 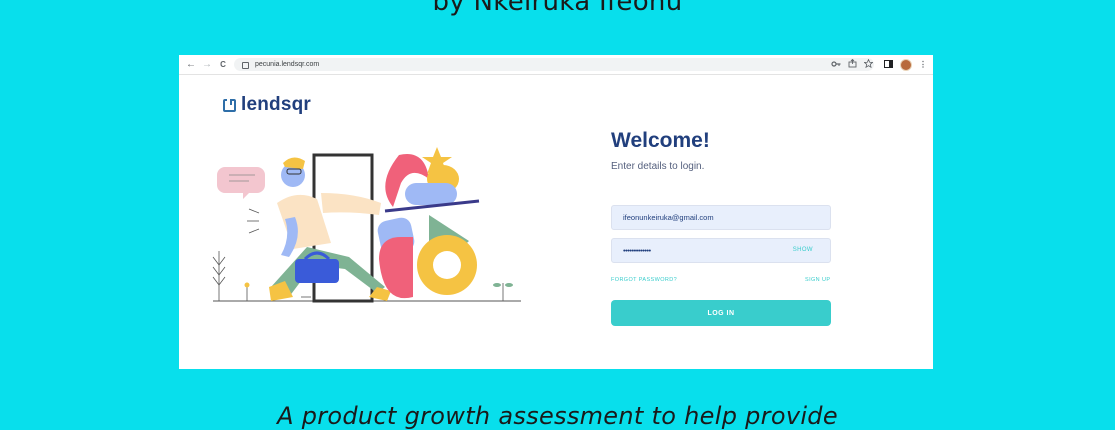 What do you see at coordinates (708, 217) in the screenshot?
I see `email-input` at bounding box center [708, 217].